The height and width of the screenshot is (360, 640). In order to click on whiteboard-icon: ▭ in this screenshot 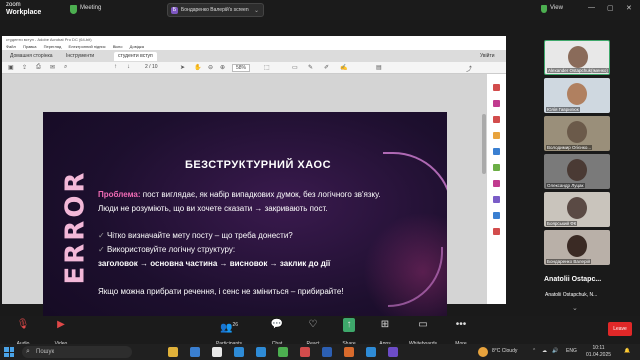, I will do `click(423, 324)`.